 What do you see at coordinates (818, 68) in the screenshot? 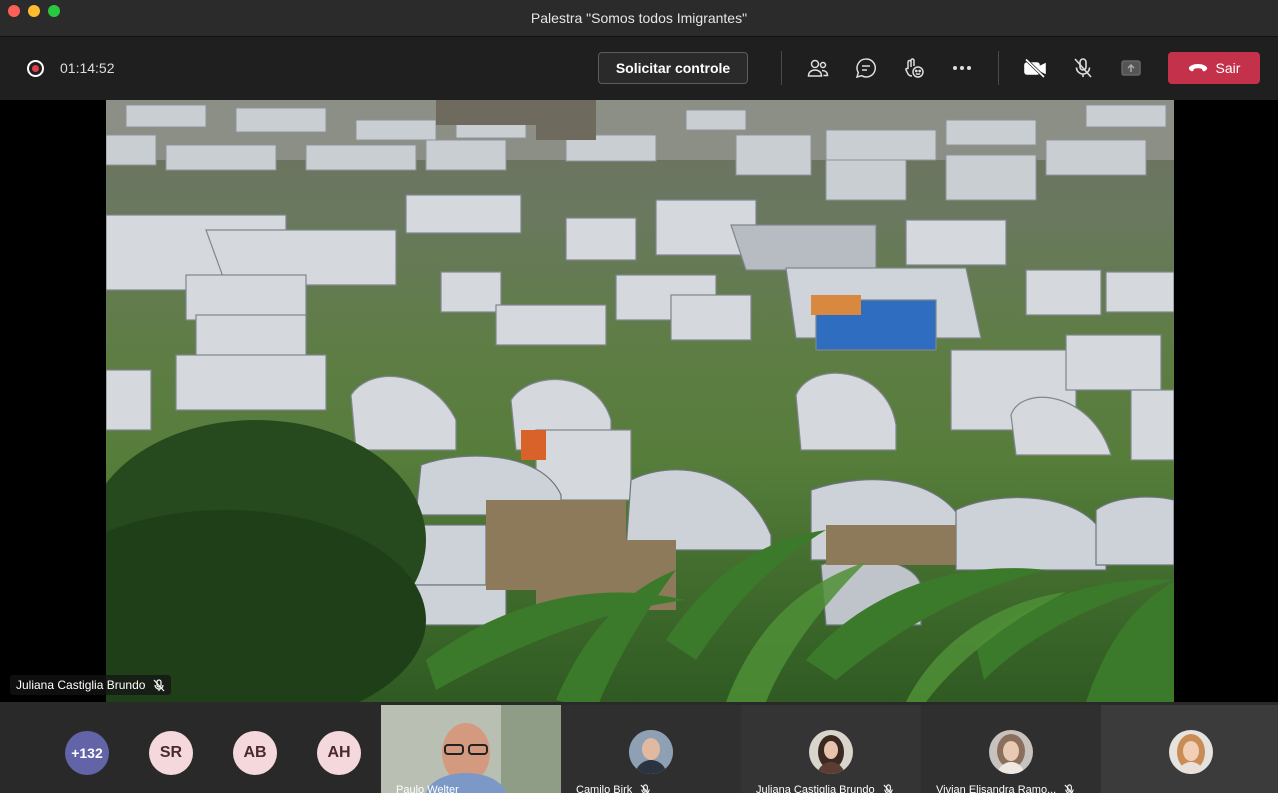
I see `people-icon` at bounding box center [818, 68].